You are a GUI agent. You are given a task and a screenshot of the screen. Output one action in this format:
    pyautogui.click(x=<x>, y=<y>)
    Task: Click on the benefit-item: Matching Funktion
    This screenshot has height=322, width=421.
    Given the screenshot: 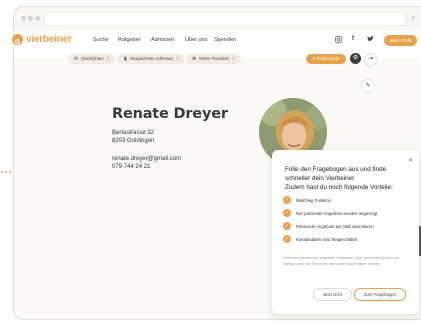 What is the action you would take?
    pyautogui.click(x=314, y=200)
    